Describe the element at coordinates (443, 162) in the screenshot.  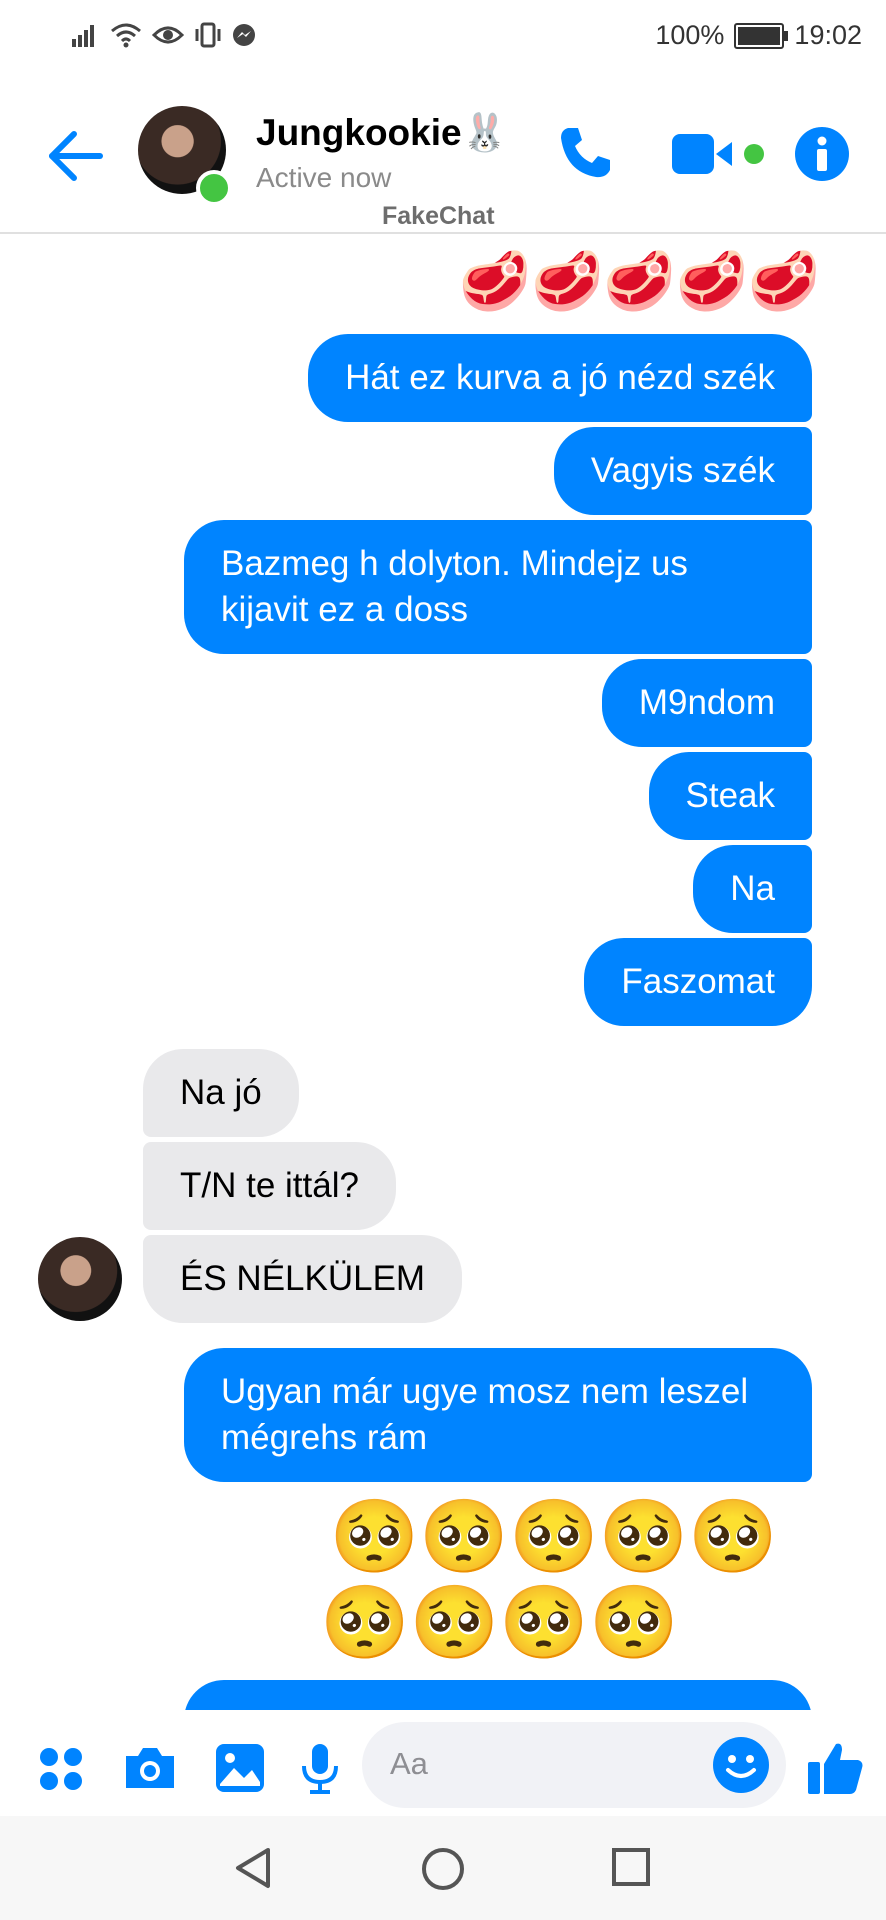
I see `conversation-header: Jungkookie🐰 Active now FakeChat` at that location.